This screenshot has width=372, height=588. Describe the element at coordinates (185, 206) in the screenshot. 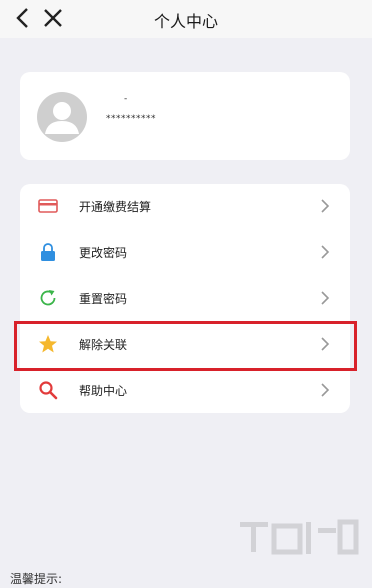

I see `menu-item-billing: 开通缴费结算` at that location.